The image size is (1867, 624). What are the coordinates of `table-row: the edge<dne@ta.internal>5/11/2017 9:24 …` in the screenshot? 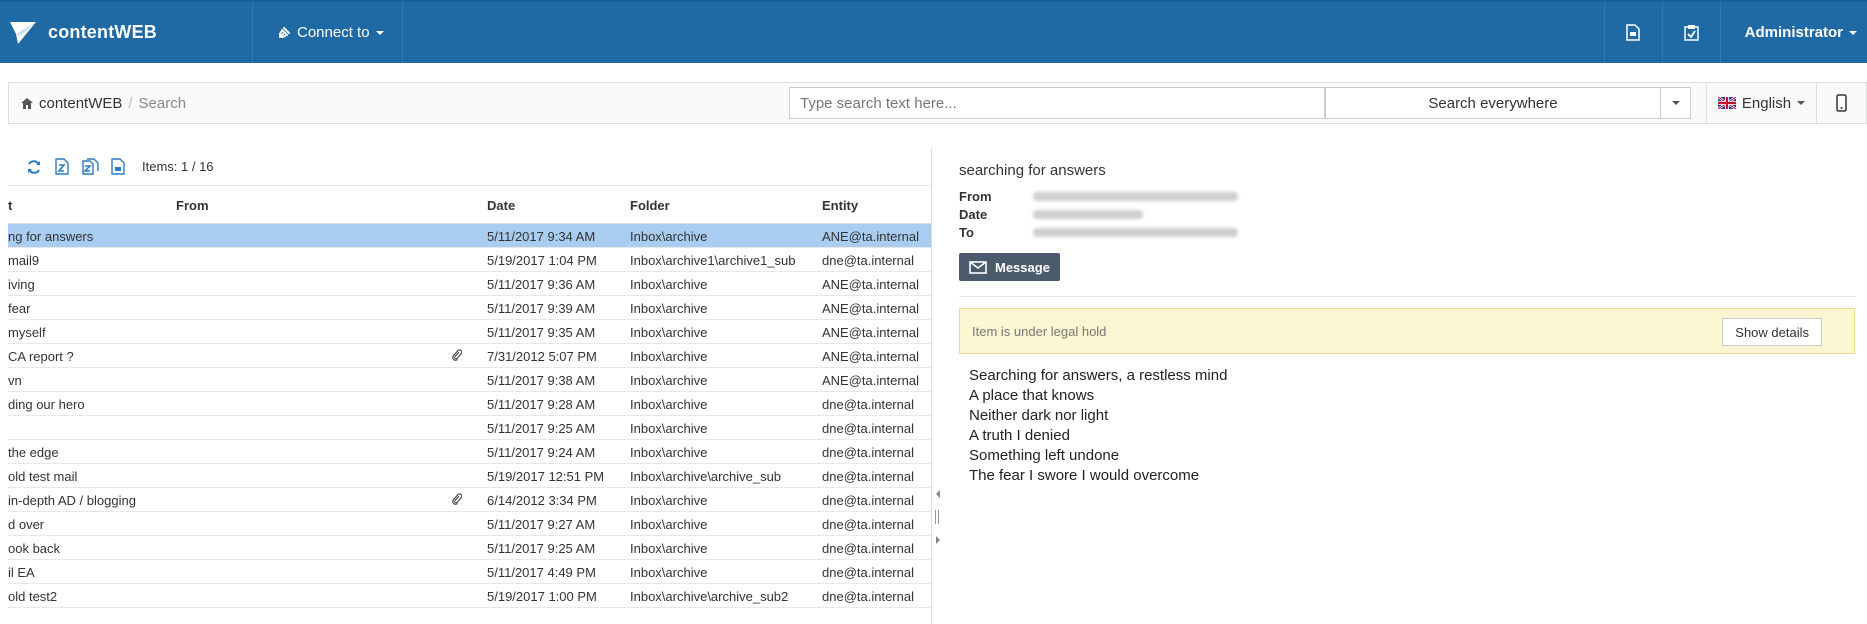 It's located at (469, 452).